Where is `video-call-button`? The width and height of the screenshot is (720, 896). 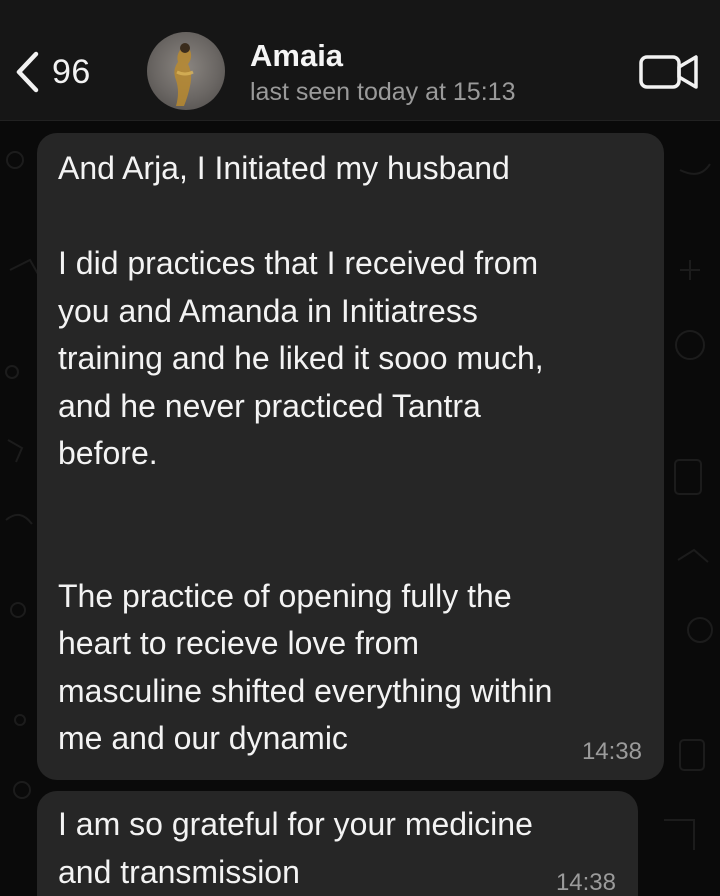
video-call-button is located at coordinates (669, 72).